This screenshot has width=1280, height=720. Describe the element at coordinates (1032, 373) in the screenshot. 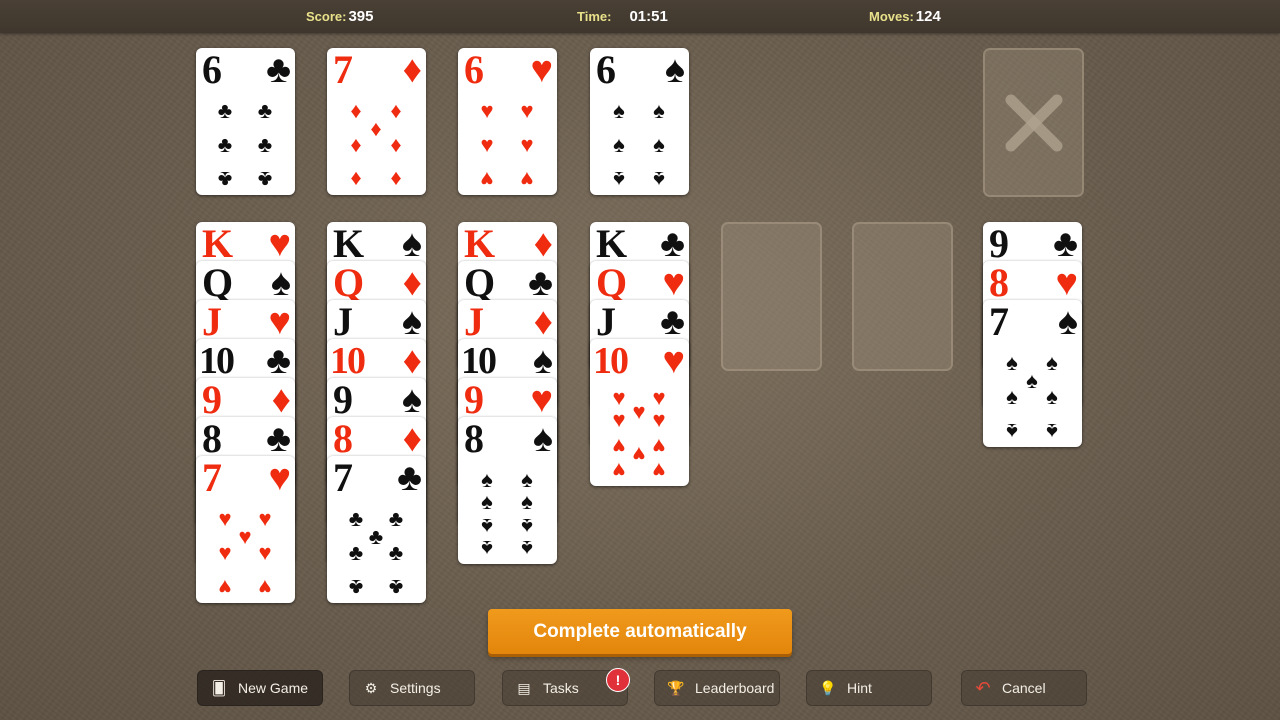

I see `tableau-card: 7 ♠ ♠ ♠ ♠ ♠ ♠ ♠ ♠` at that location.